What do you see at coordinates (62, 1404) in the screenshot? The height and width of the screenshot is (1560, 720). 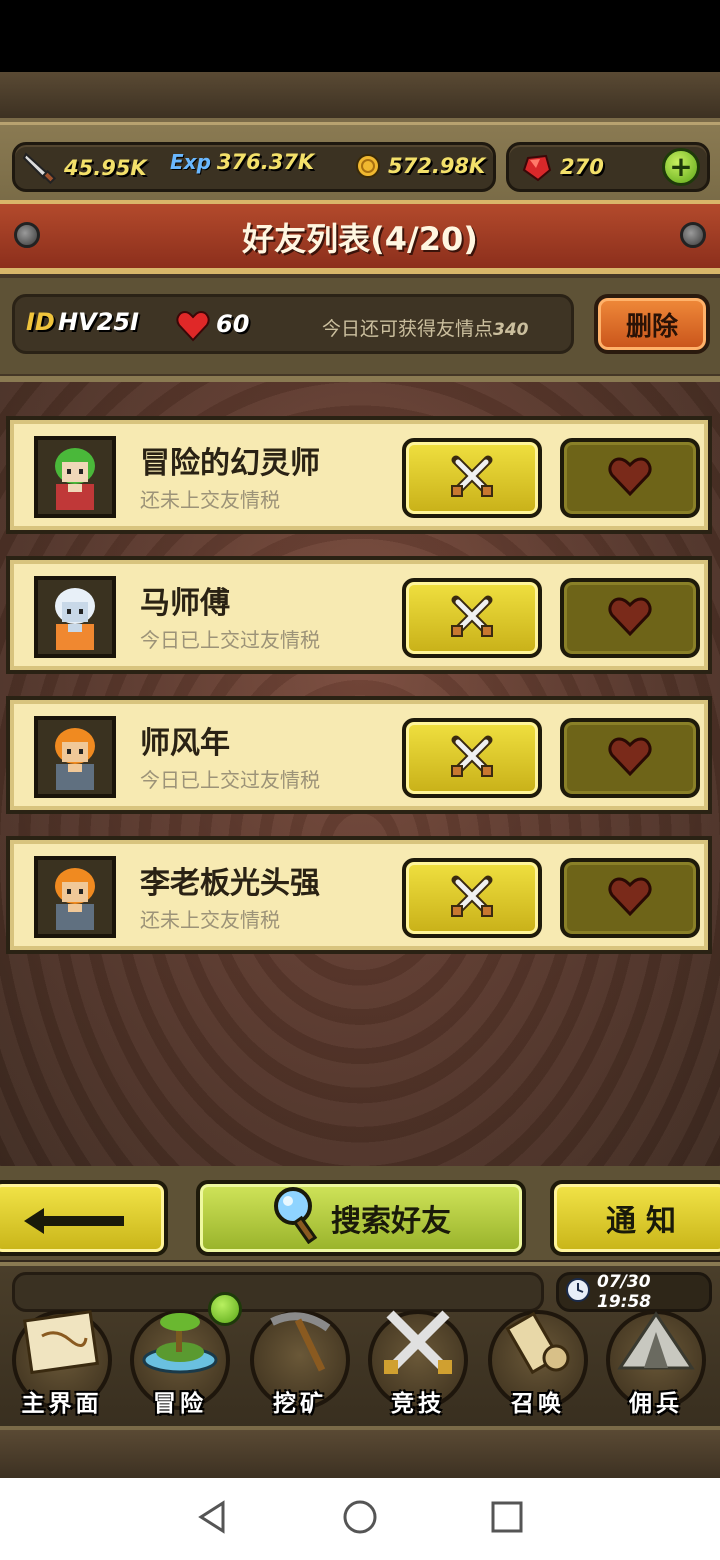 I see `nav-label: 主界面` at bounding box center [62, 1404].